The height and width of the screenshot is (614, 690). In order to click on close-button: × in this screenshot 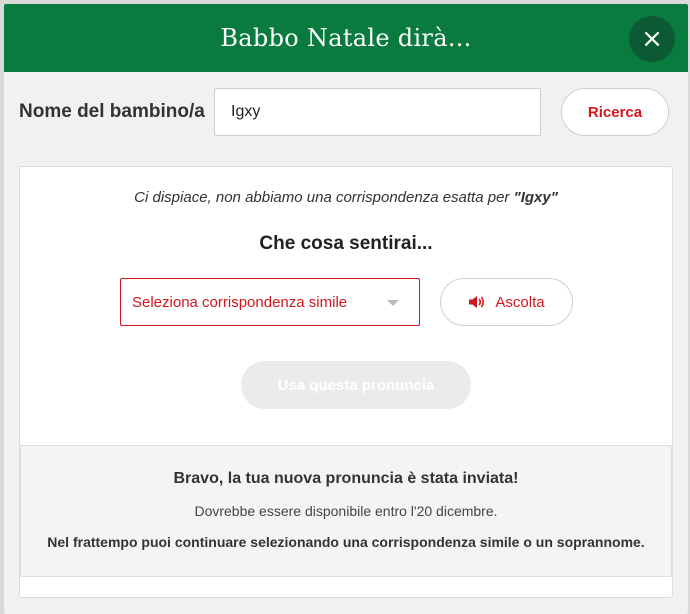, I will do `click(652, 39)`.